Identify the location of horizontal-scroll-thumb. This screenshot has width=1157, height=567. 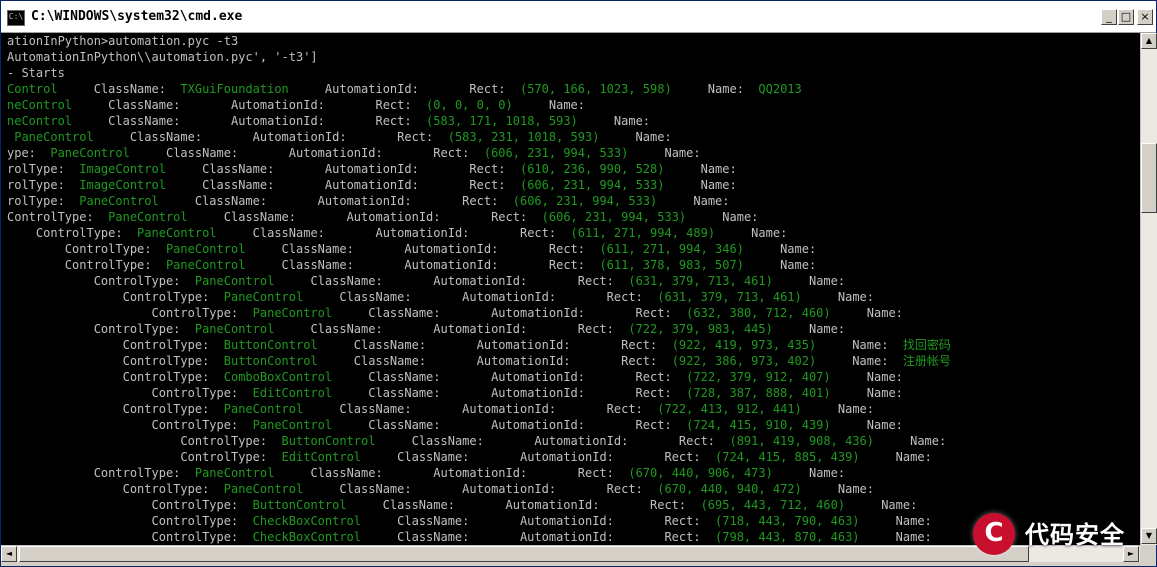
(524, 554).